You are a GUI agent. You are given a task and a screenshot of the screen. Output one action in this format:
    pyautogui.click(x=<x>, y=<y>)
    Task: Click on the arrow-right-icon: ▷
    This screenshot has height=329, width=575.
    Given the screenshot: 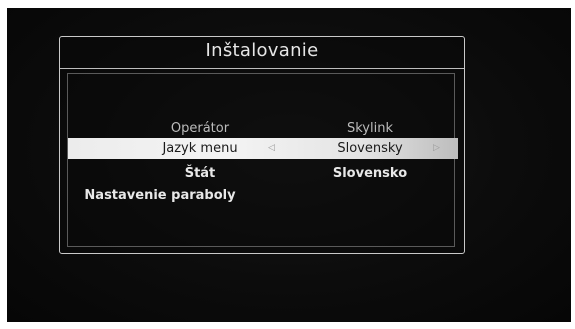 What is the action you would take?
    pyautogui.click(x=436, y=148)
    